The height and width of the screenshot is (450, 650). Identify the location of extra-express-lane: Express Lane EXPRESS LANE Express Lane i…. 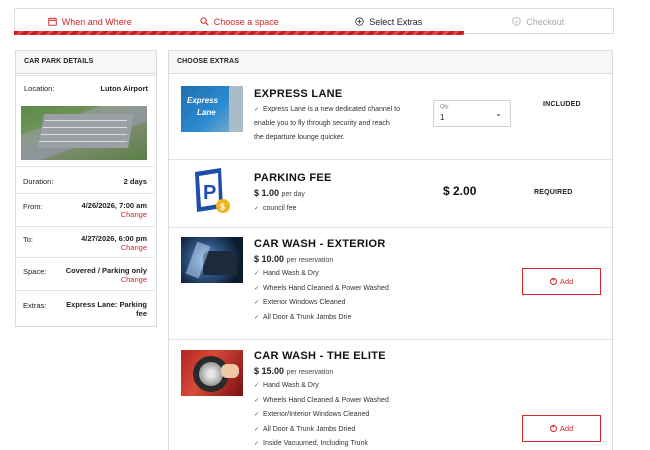
(390, 116).